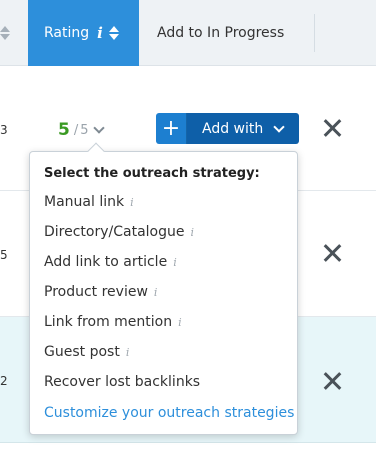 The image size is (376, 452). What do you see at coordinates (4, 255) in the screenshot?
I see `row-value: 5` at bounding box center [4, 255].